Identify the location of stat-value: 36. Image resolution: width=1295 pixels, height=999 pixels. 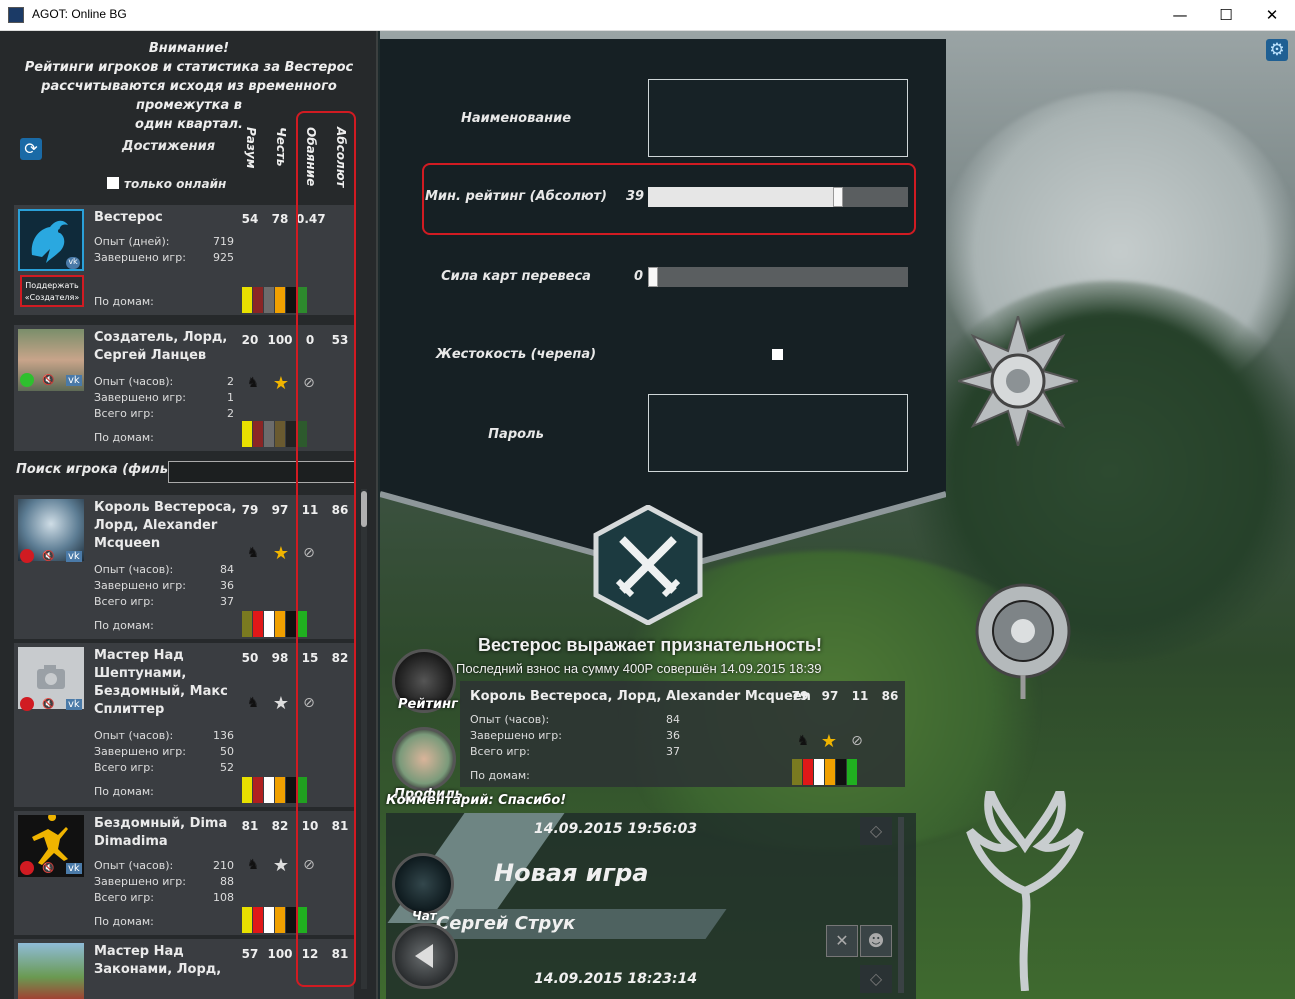
(227, 585).